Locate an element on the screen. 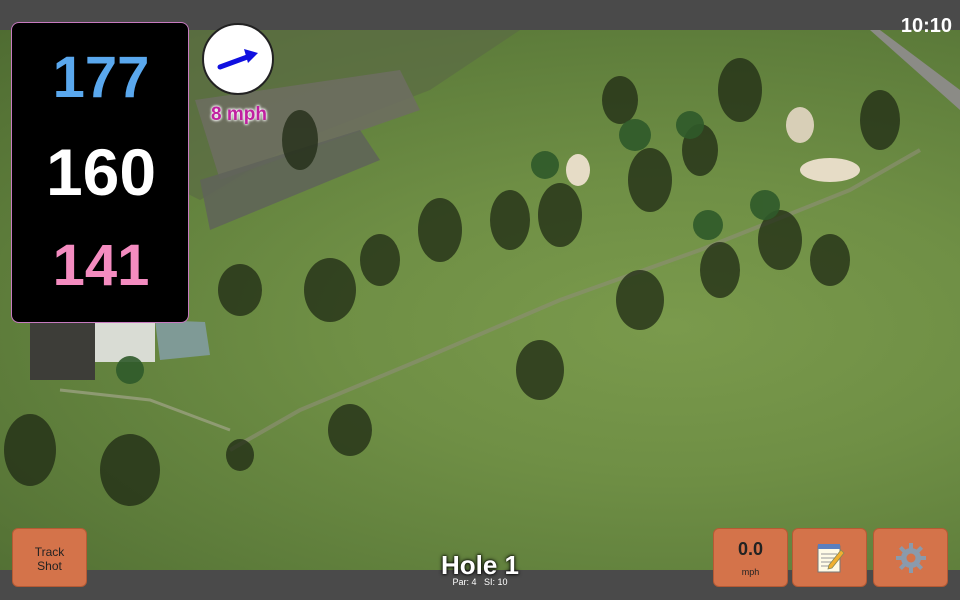 The width and height of the screenshot is (960, 600). wind-indicator is located at coordinates (238, 59).